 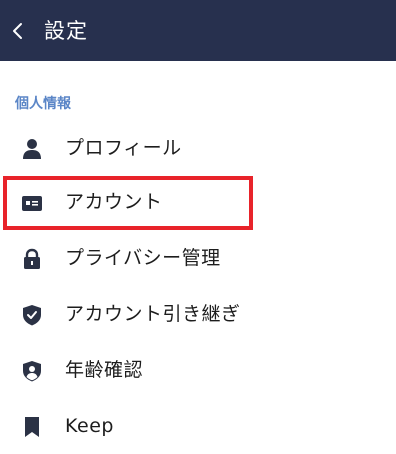 I want to click on section-title-personal-info: 個人情報, so click(x=43, y=104).